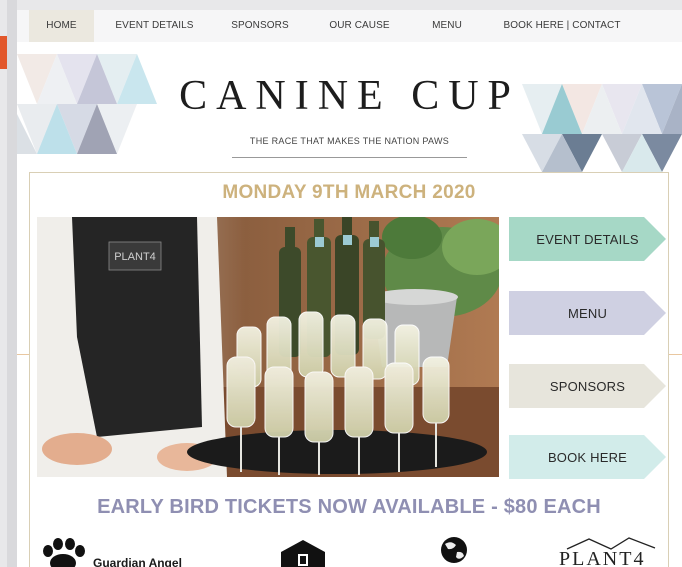  I want to click on event-details-button: EVENT DETAILS, so click(587, 239).